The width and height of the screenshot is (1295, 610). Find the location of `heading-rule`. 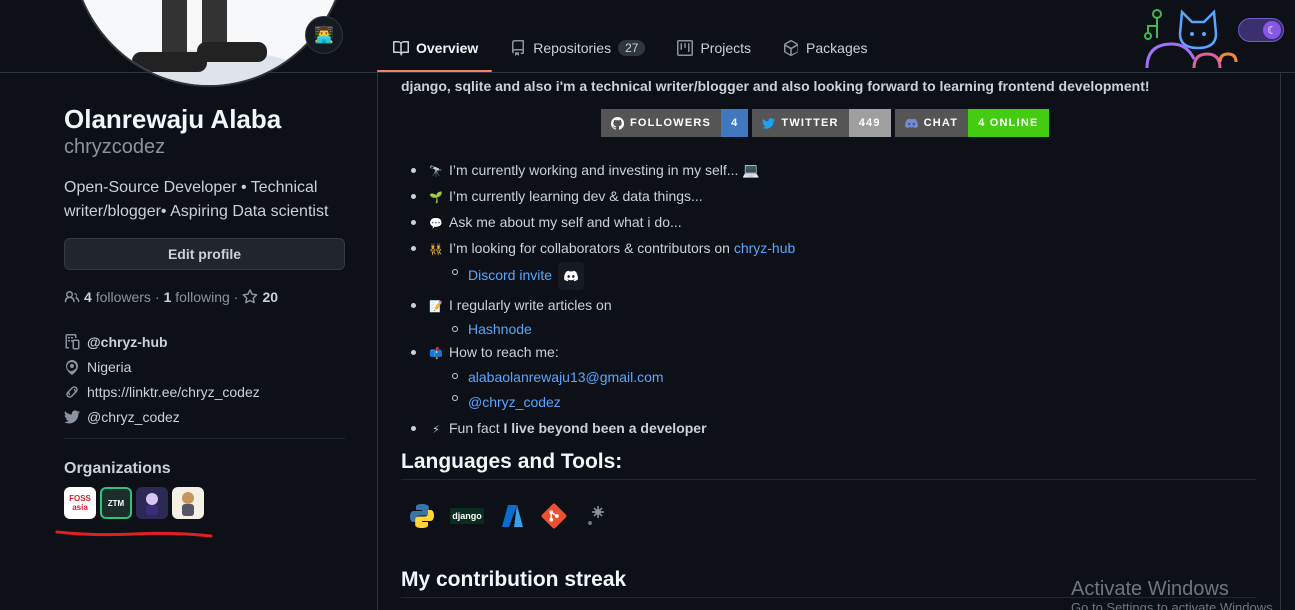

heading-rule is located at coordinates (828, 479).